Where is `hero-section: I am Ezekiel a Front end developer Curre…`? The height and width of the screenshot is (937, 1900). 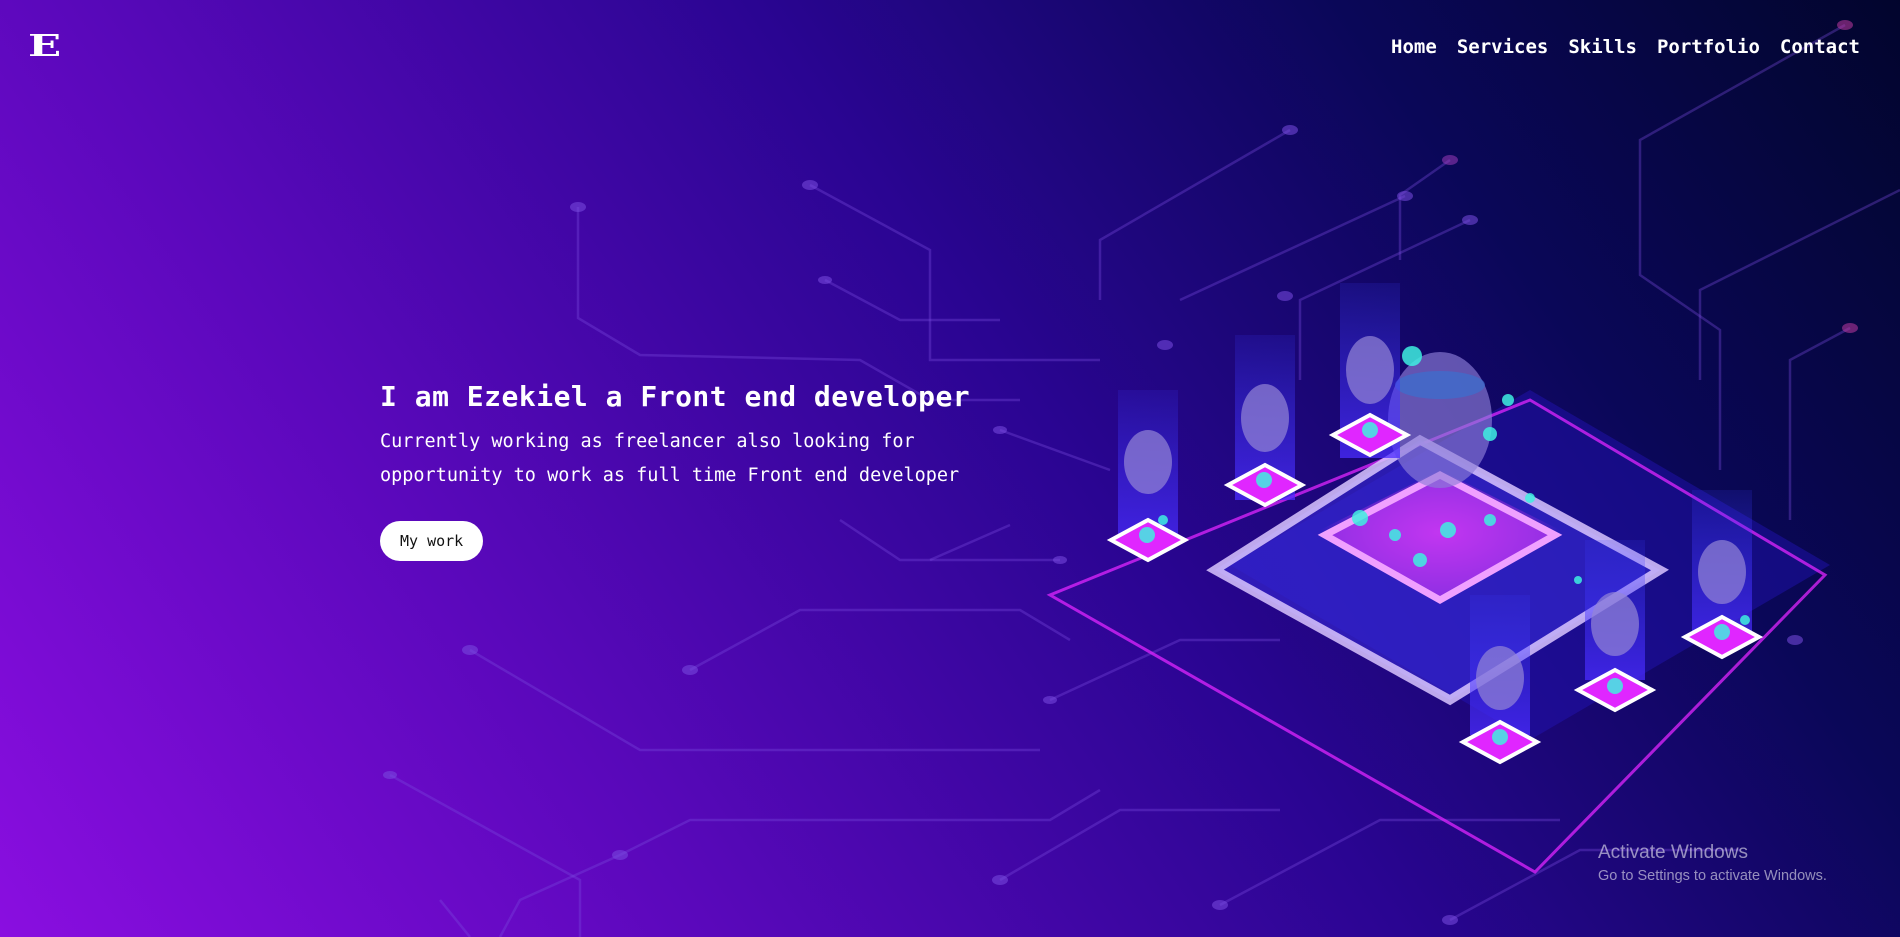
hero-section: I am Ezekiel a Front end developer Curre… is located at coordinates (700, 470).